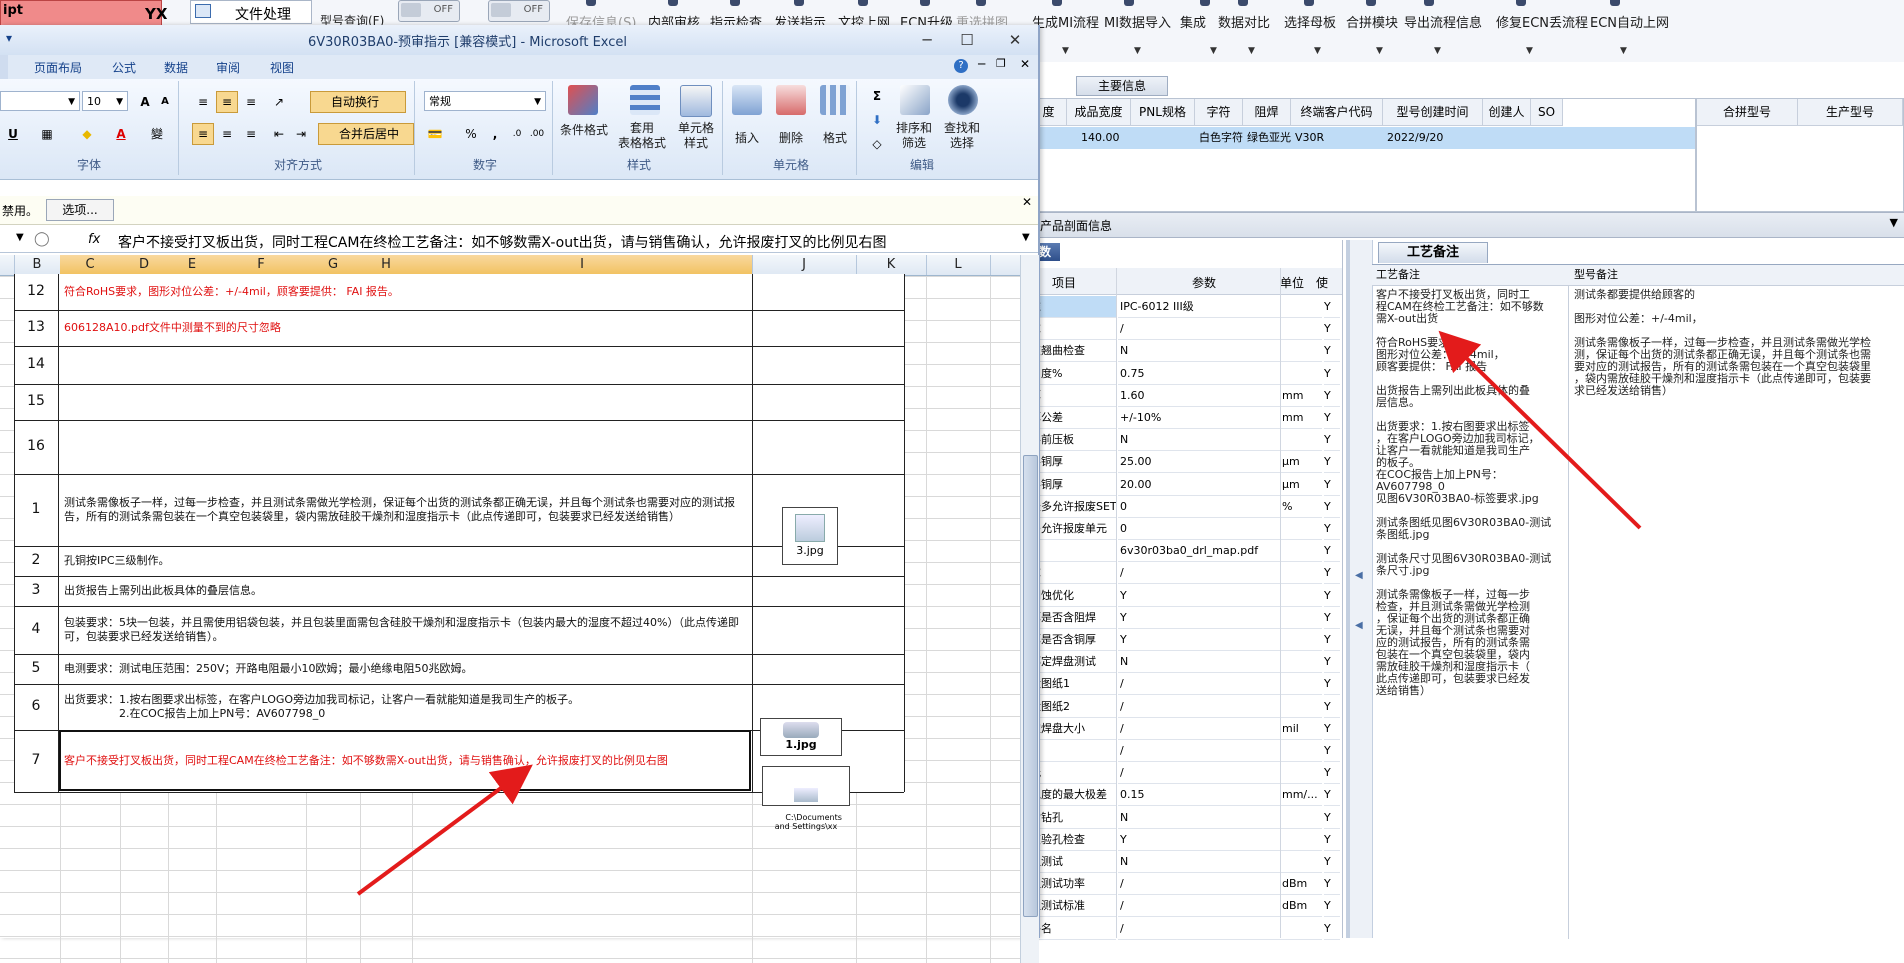 This screenshot has height=963, width=1904. I want to click on red-arrow-excel, so click(444, 830).